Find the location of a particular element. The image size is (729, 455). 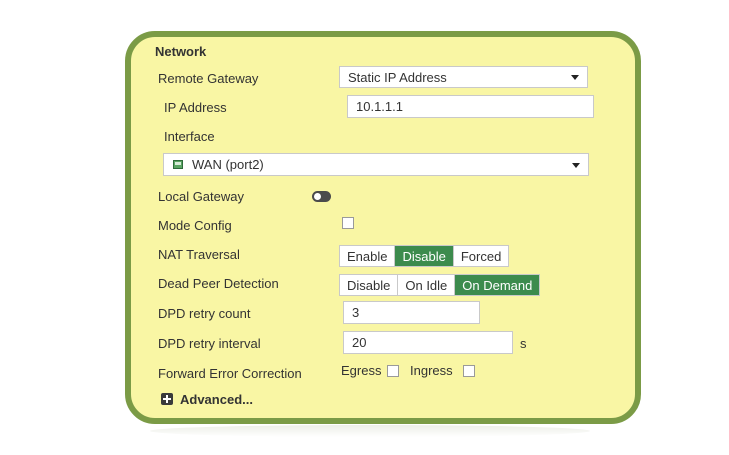

panel-shadow is located at coordinates (370, 431).